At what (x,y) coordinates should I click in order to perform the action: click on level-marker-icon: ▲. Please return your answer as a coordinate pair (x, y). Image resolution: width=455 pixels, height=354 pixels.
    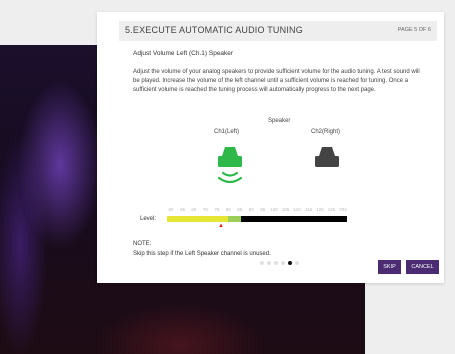
    Looking at the image, I should click on (221, 226).